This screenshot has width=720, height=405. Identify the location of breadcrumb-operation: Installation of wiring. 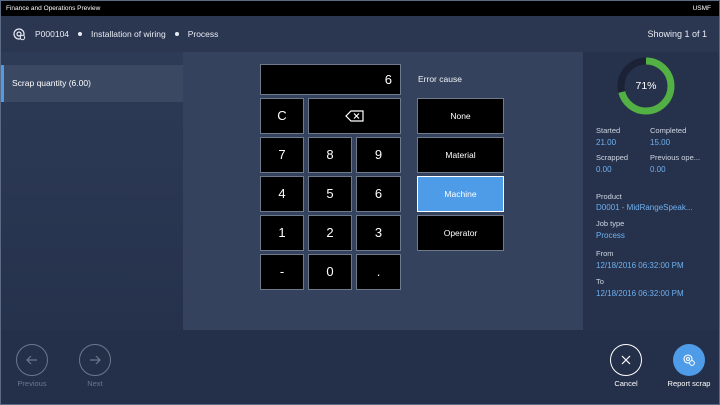
(128, 34).